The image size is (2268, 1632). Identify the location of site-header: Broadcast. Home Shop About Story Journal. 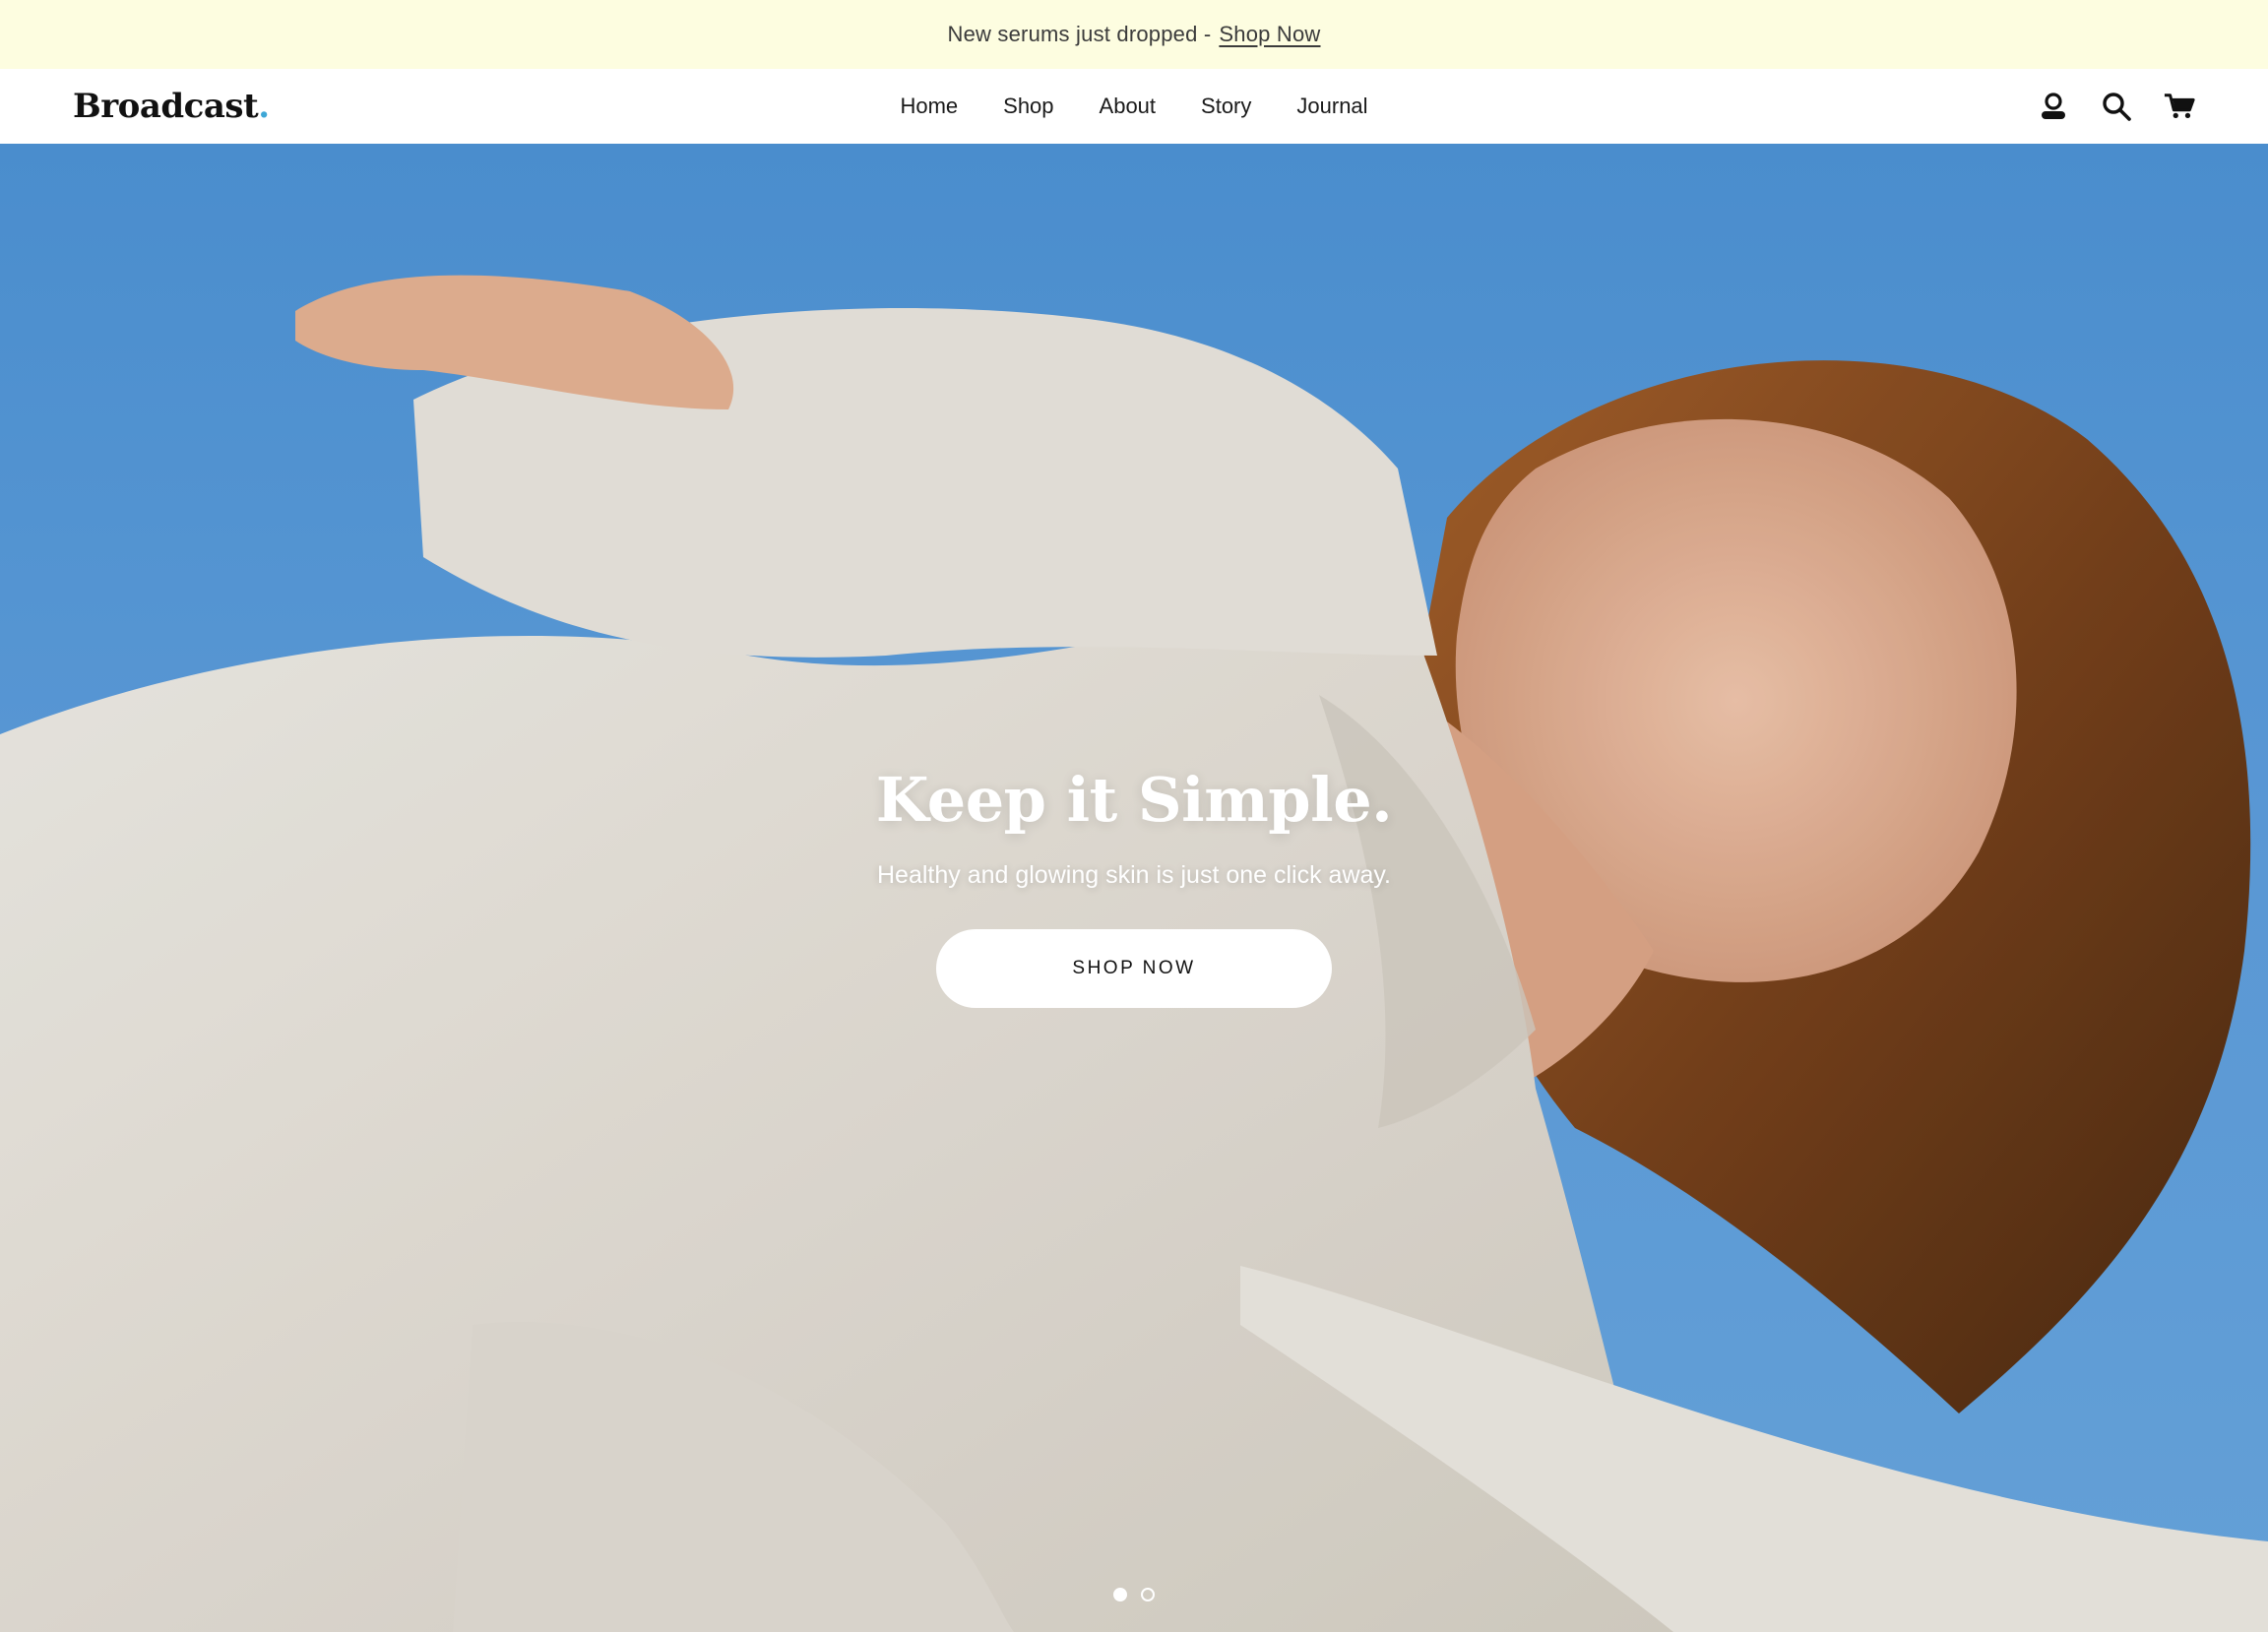
(1134, 106).